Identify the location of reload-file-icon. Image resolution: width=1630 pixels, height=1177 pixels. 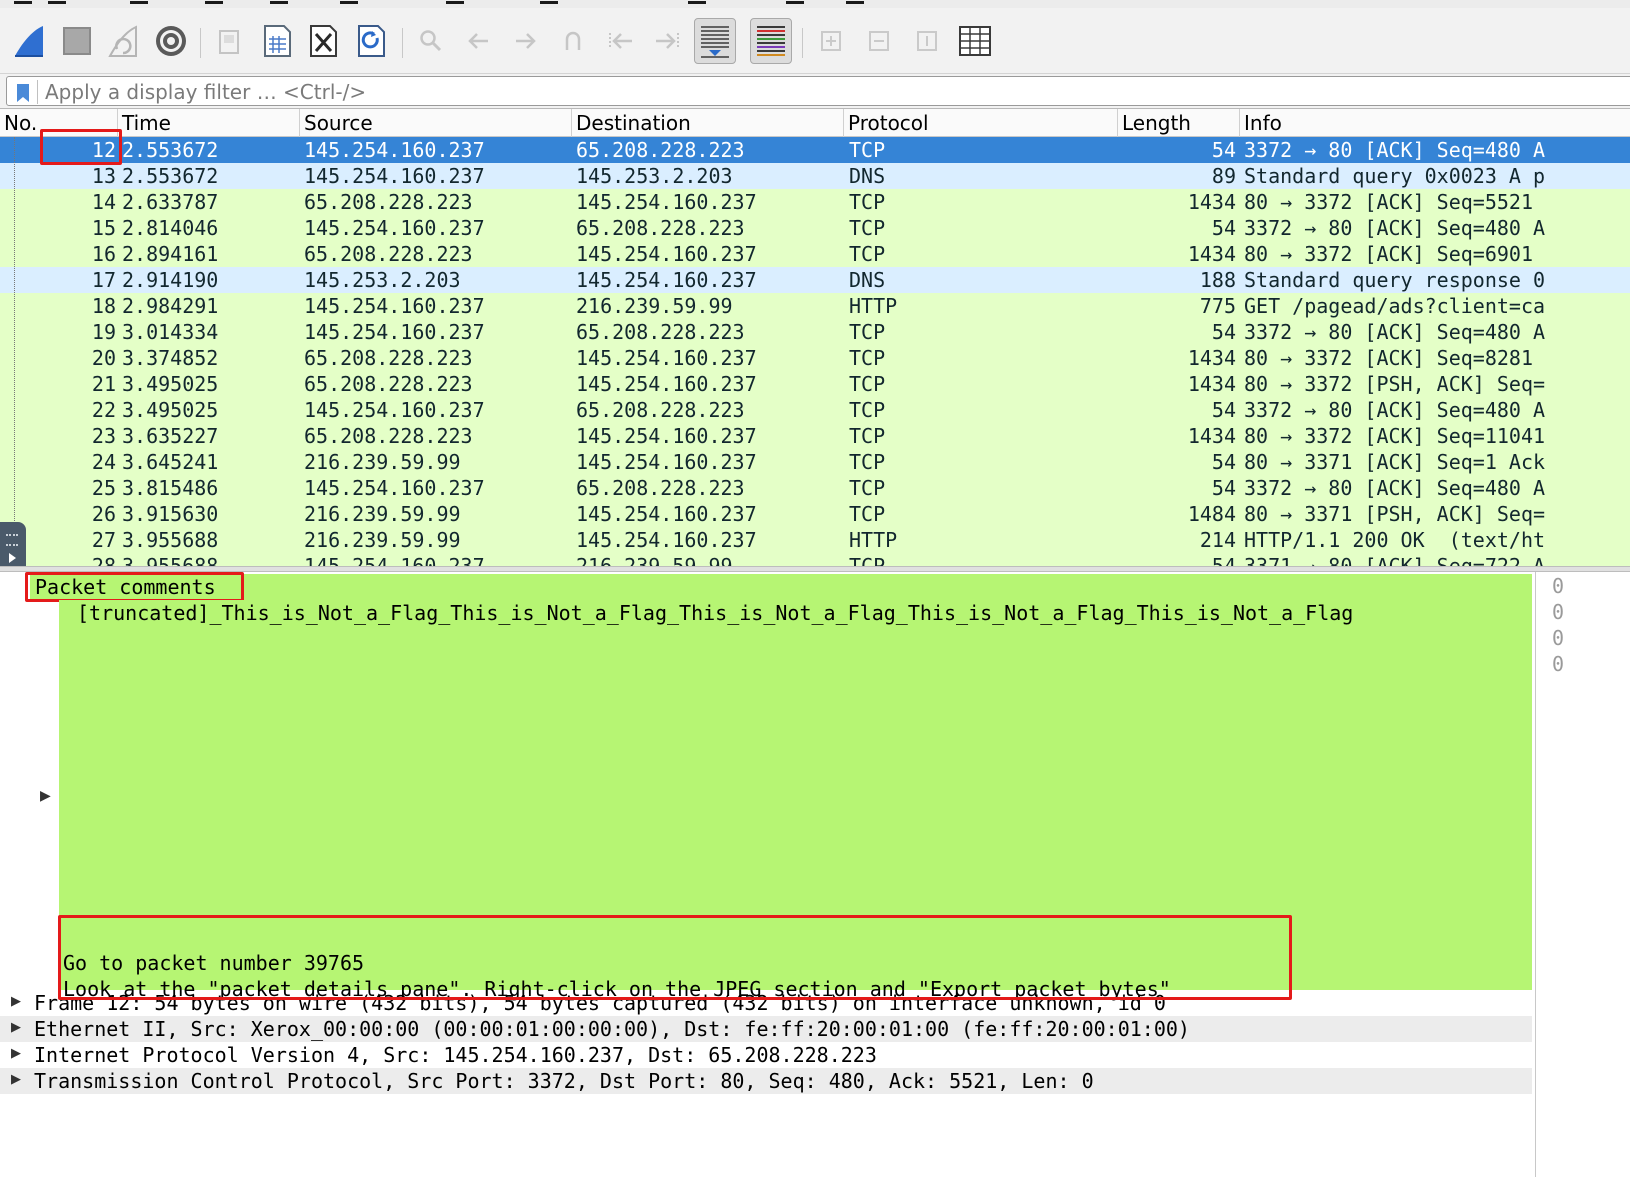
(371, 41).